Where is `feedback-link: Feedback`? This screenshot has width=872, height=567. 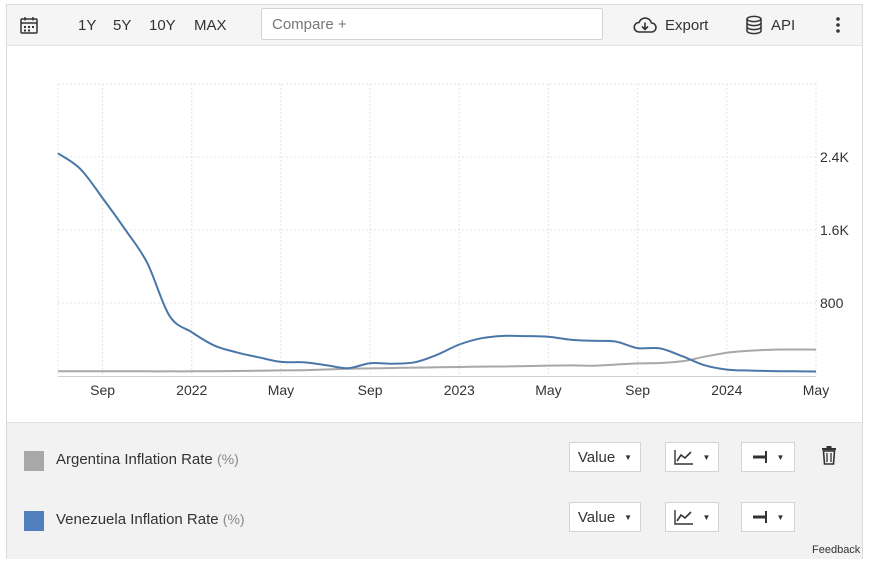 feedback-link: Feedback is located at coordinates (836, 550).